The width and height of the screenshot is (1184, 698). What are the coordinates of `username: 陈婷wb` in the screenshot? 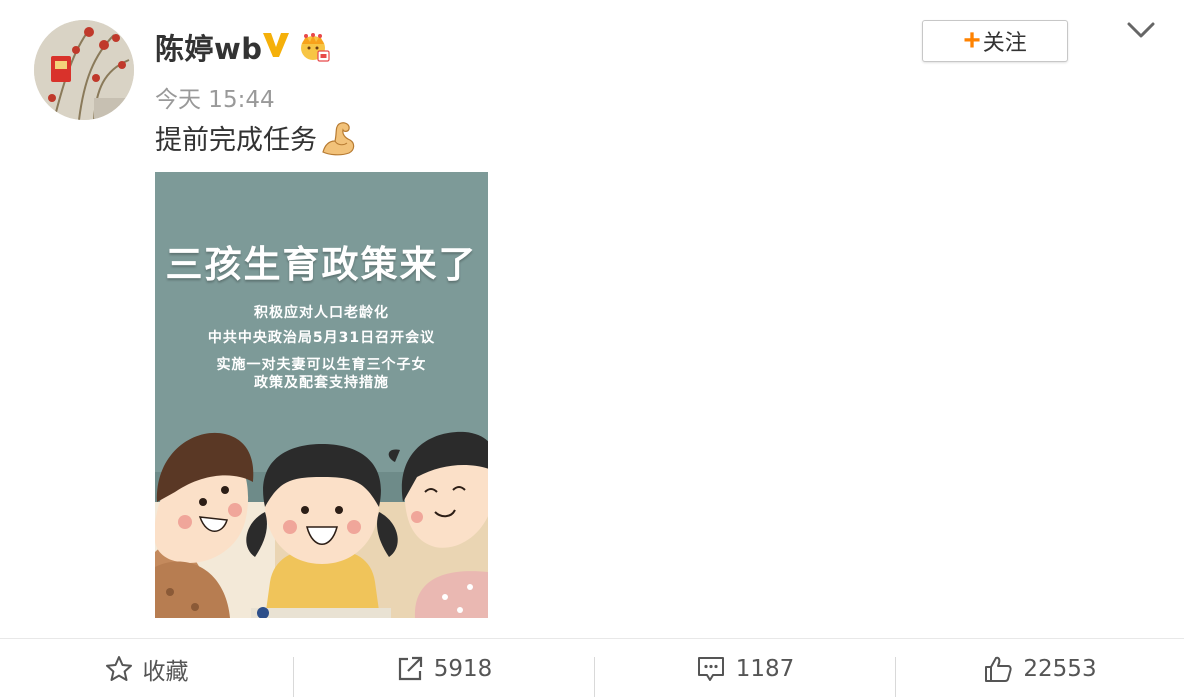 It's located at (209, 47).